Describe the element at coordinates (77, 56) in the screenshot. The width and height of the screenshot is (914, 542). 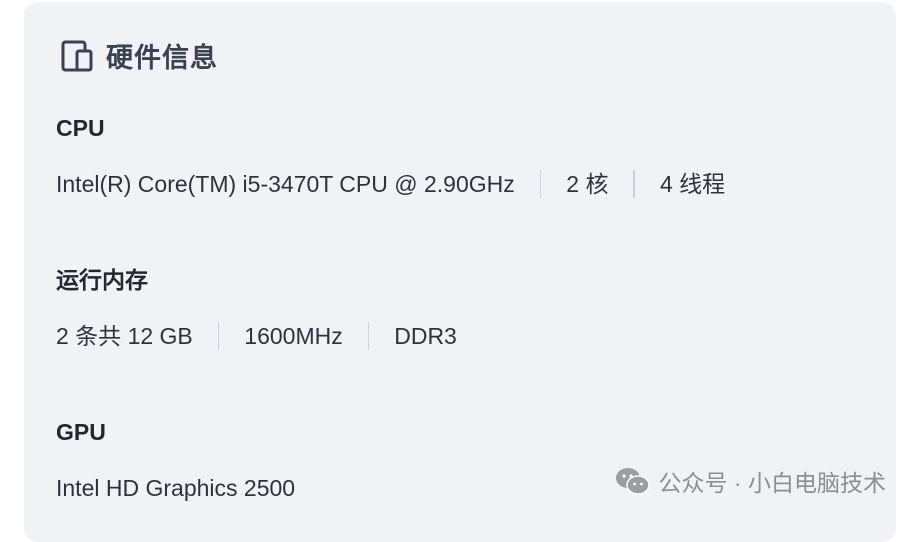
I see `devices-icon` at that location.